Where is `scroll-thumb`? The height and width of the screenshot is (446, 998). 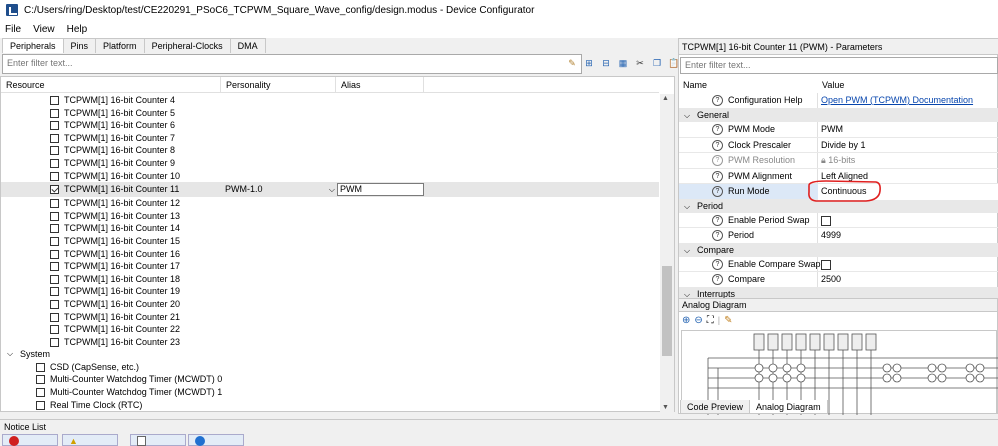
scroll-thumb is located at coordinates (667, 311).